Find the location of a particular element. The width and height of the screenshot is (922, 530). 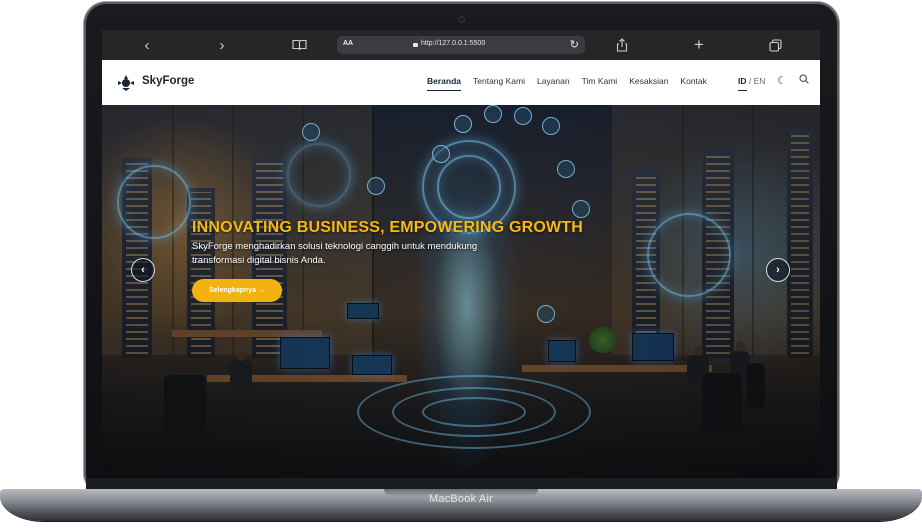

hero-title: INNOVATING BUSINESS, EMPOWERING GROWTH is located at coordinates (388, 227).